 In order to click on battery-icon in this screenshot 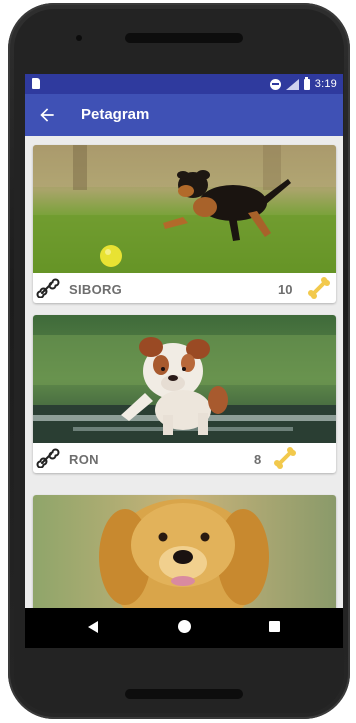, I will do `click(306, 83)`.